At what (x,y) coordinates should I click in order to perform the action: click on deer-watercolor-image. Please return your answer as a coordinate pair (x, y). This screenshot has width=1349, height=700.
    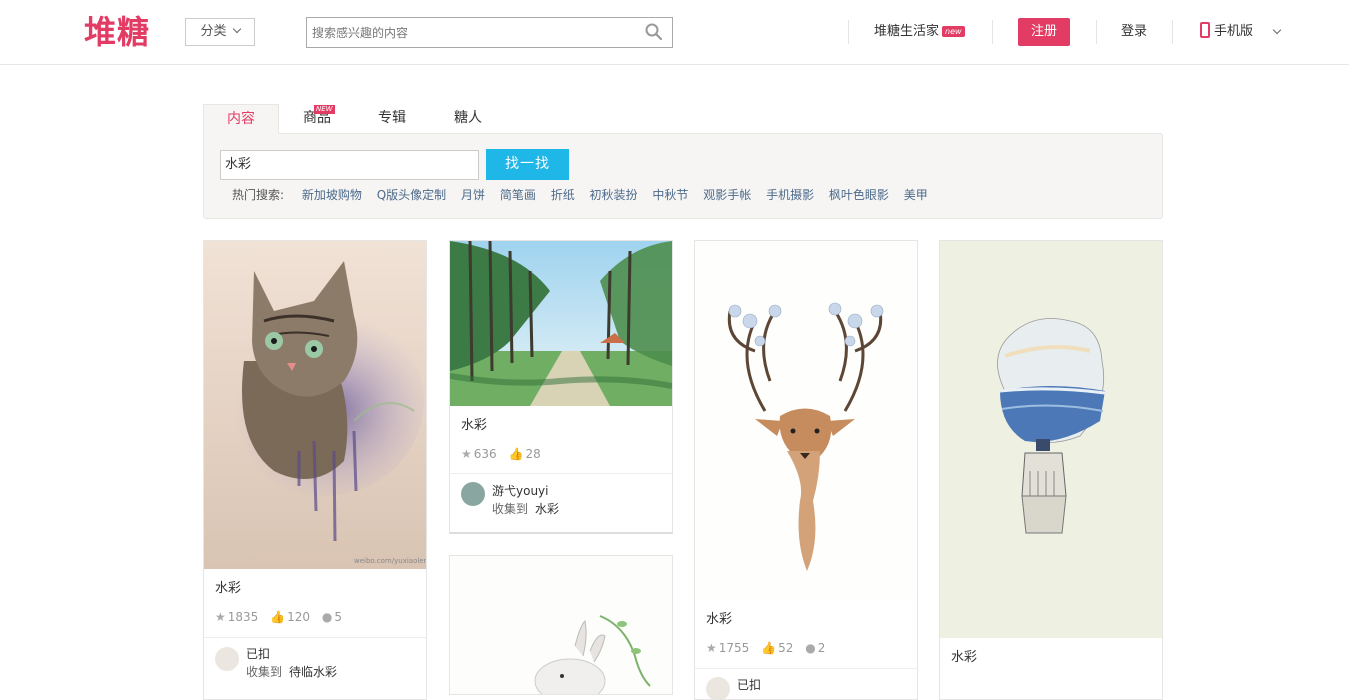
    Looking at the image, I should click on (806, 420).